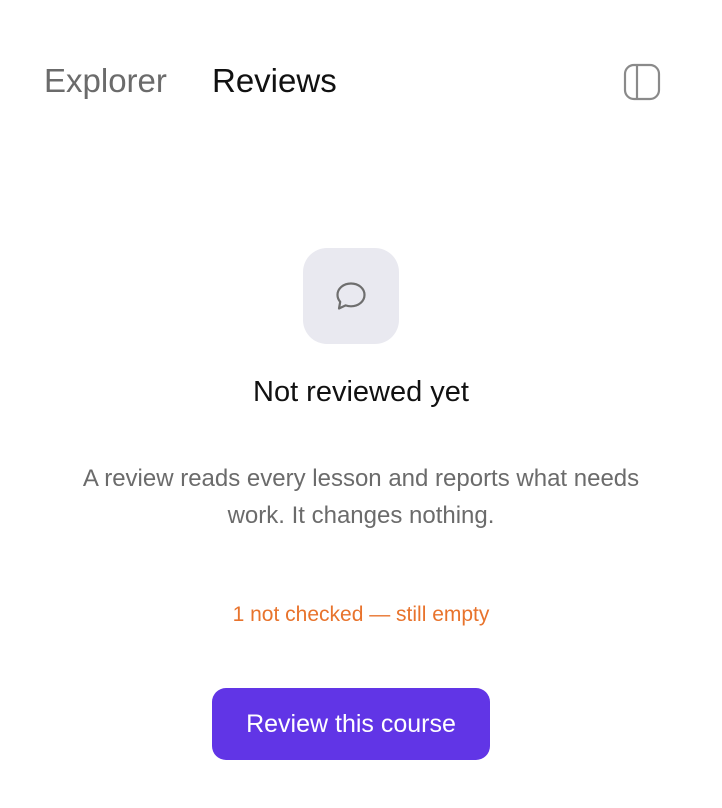 This screenshot has height=808, width=722. I want to click on review-course-button: Review this course, so click(351, 724).